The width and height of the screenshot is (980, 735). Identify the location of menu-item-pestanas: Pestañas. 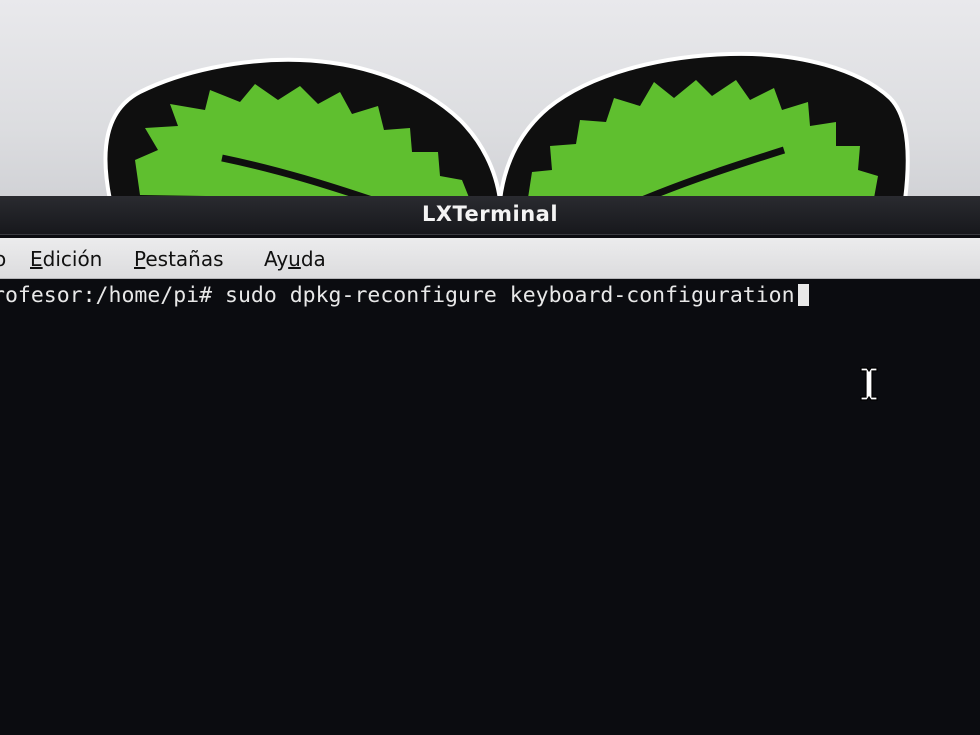
(179, 259).